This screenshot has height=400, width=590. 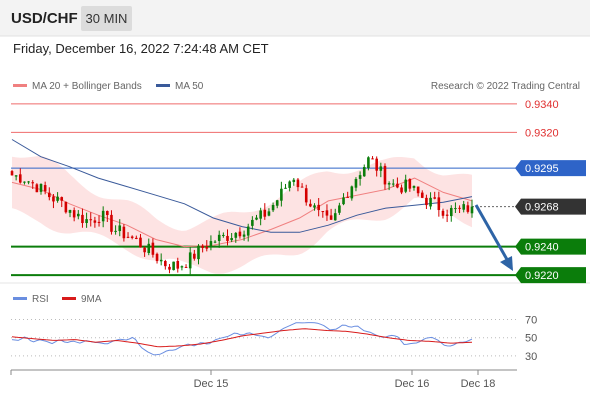 I want to click on rsi-tick-label: 50, so click(x=531, y=339).